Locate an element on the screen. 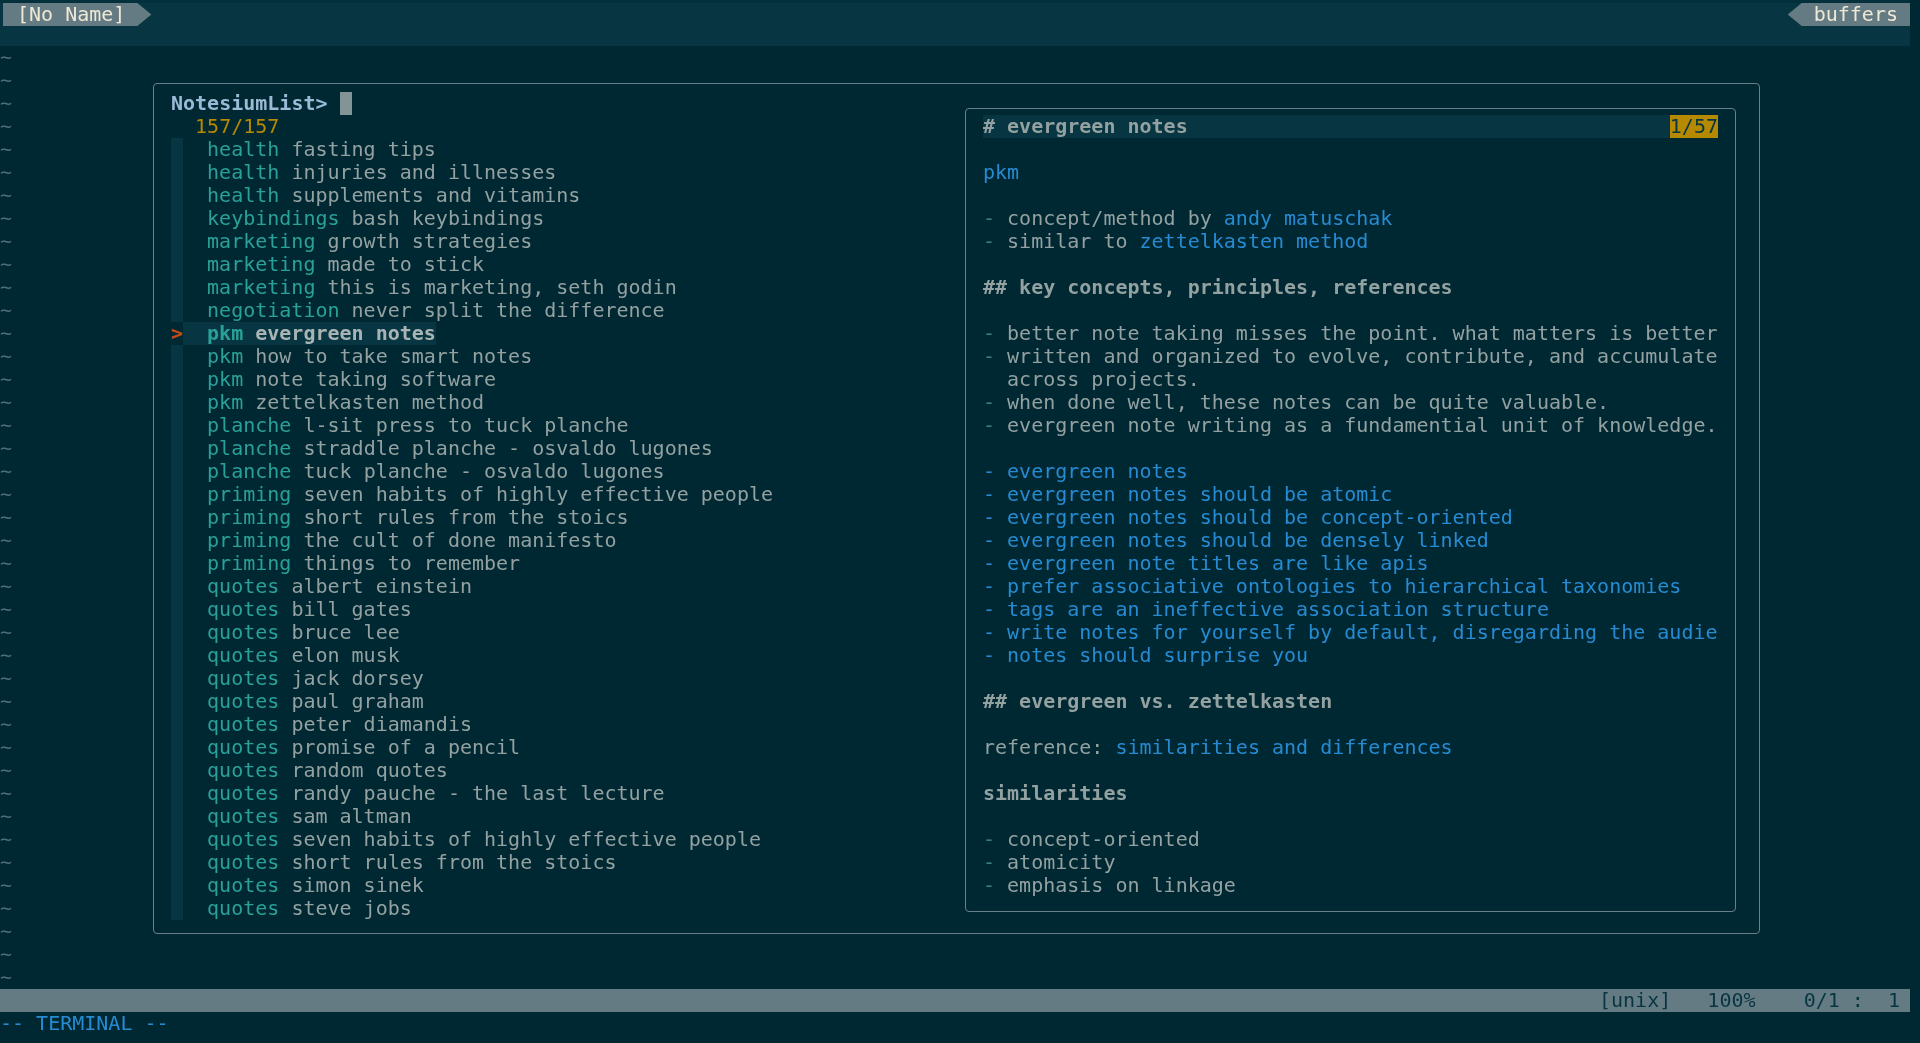  list-item: pkm zettelkasten method is located at coordinates (334, 402).